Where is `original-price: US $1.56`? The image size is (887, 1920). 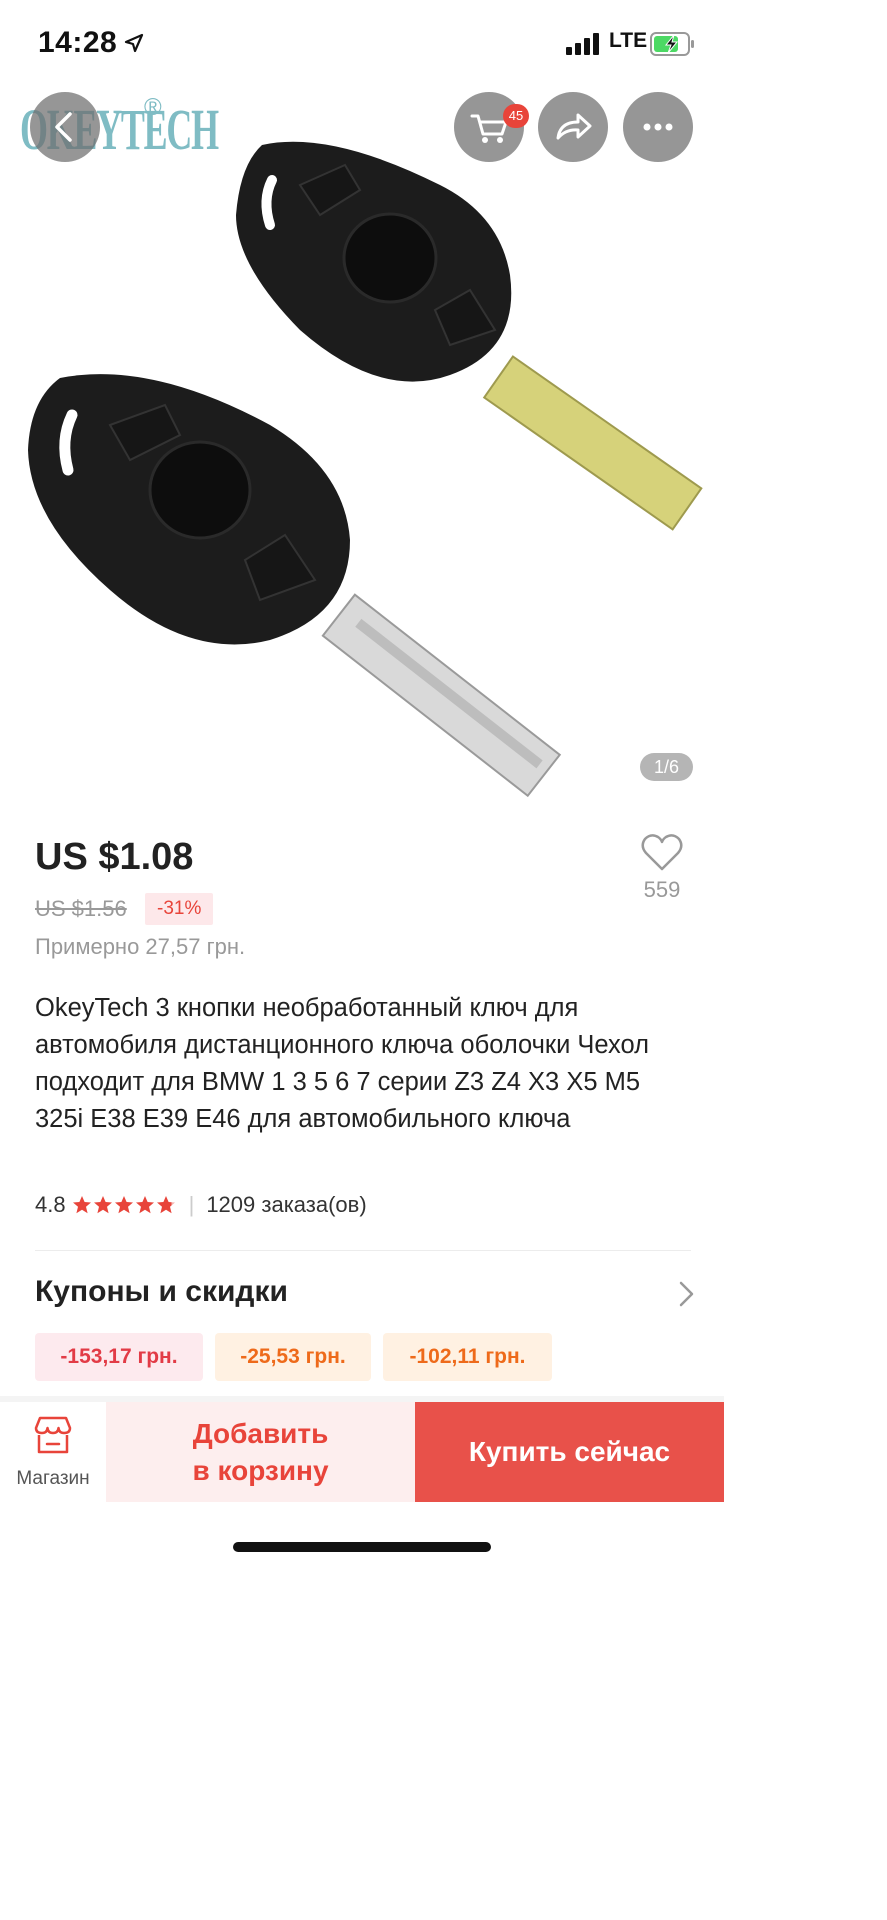
original-price: US $1.56 is located at coordinates (81, 908).